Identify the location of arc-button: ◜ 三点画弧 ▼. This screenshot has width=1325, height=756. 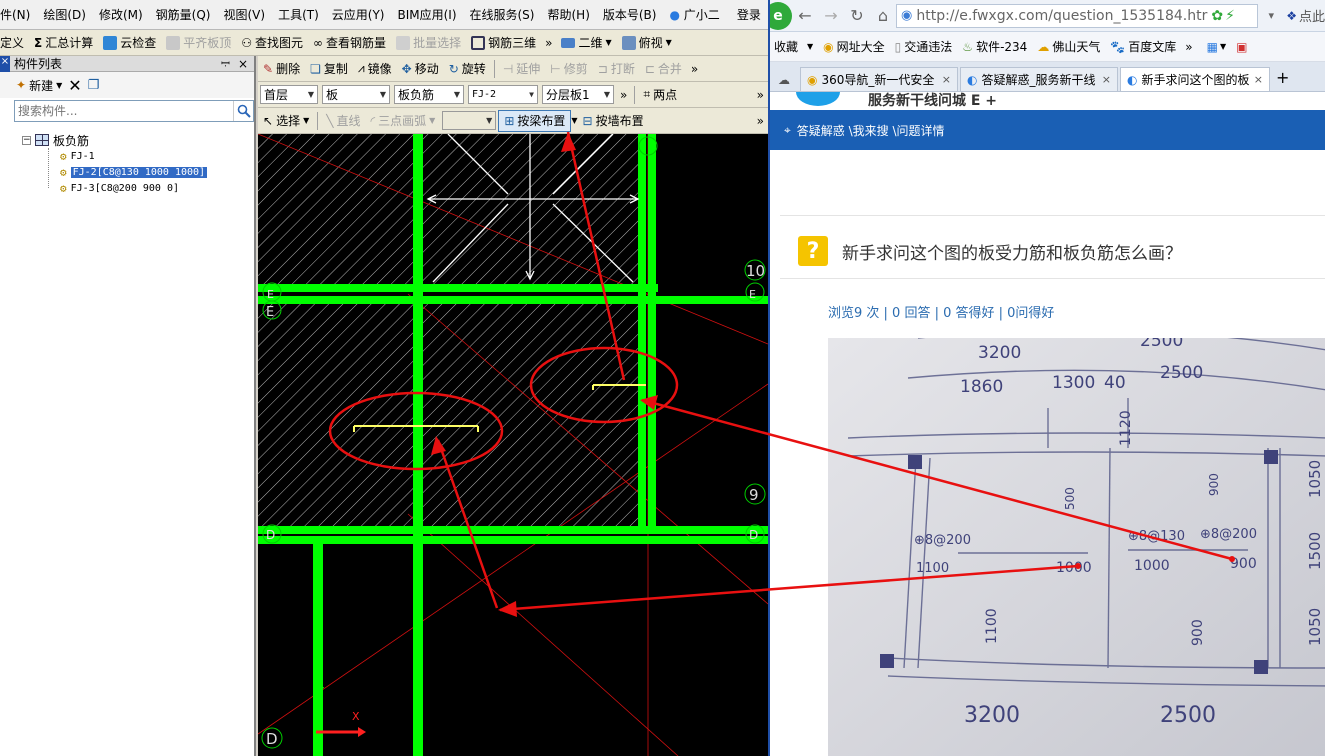
(402, 121).